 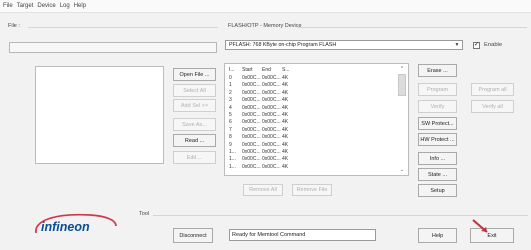 What do you see at coordinates (46, 6) in the screenshot?
I see `menu-device: Device` at bounding box center [46, 6].